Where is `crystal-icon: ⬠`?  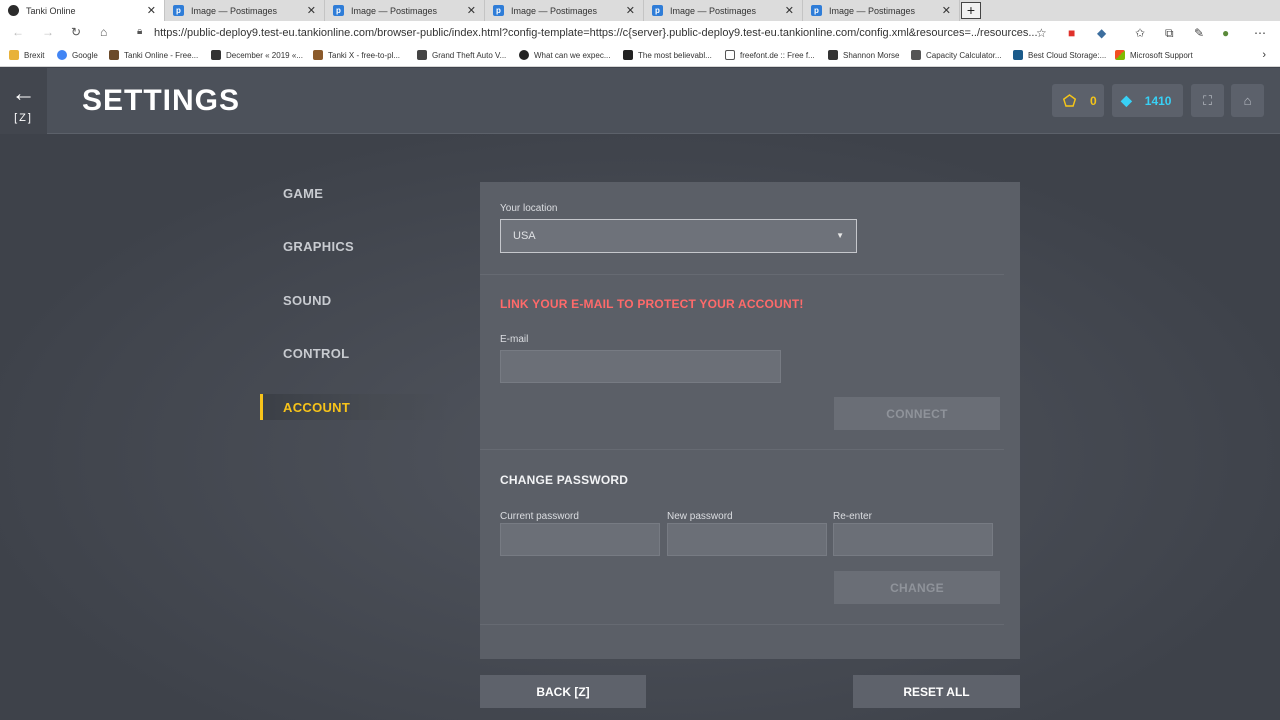
crystal-icon: ⬠ is located at coordinates (1070, 101).